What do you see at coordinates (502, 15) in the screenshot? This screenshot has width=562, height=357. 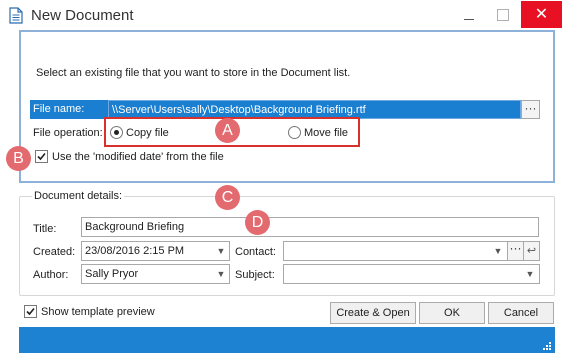 I see `maximize-icon` at bounding box center [502, 15].